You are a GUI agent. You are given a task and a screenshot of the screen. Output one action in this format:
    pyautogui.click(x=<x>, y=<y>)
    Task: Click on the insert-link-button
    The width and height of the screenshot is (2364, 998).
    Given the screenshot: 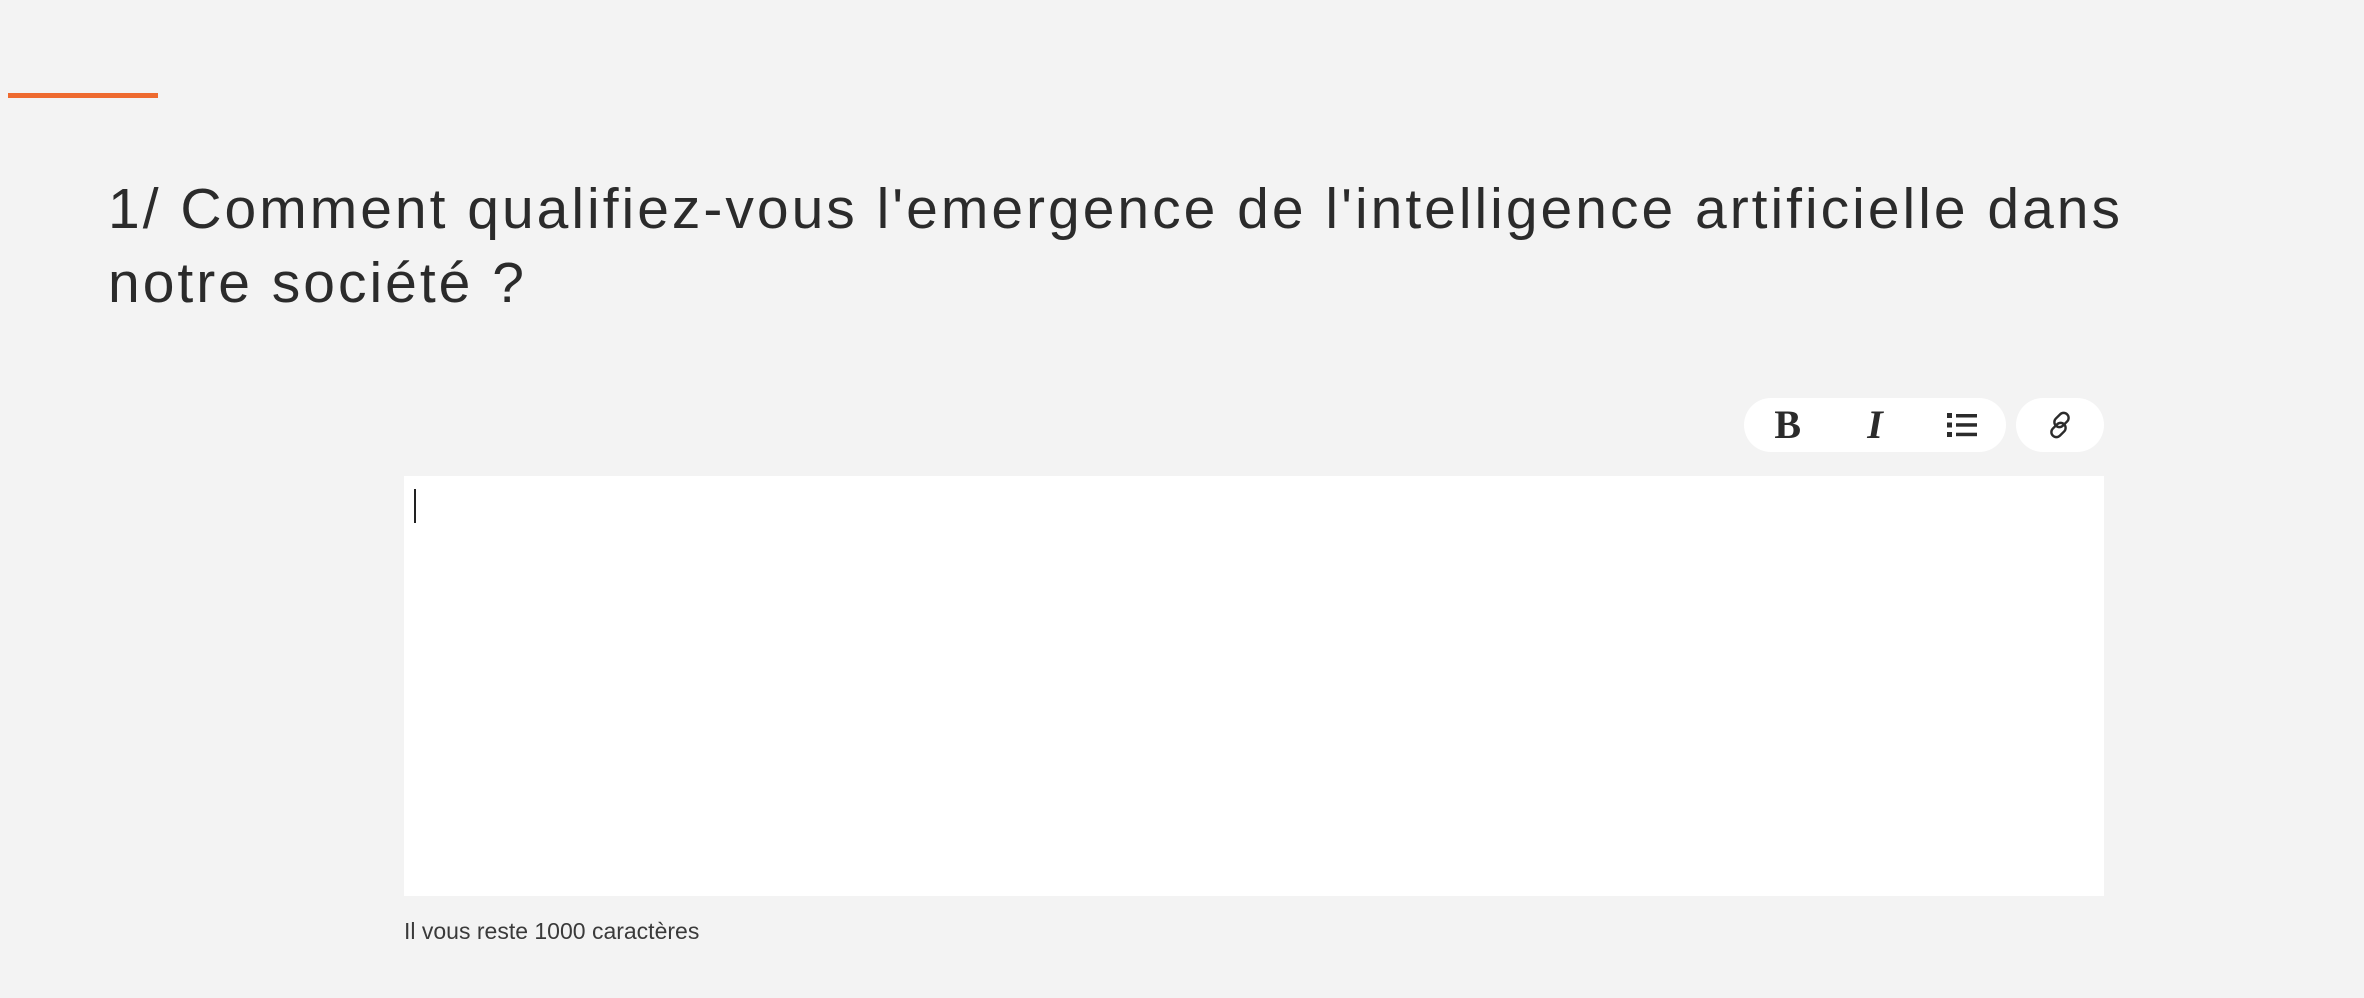 What is the action you would take?
    pyautogui.click(x=2060, y=425)
    